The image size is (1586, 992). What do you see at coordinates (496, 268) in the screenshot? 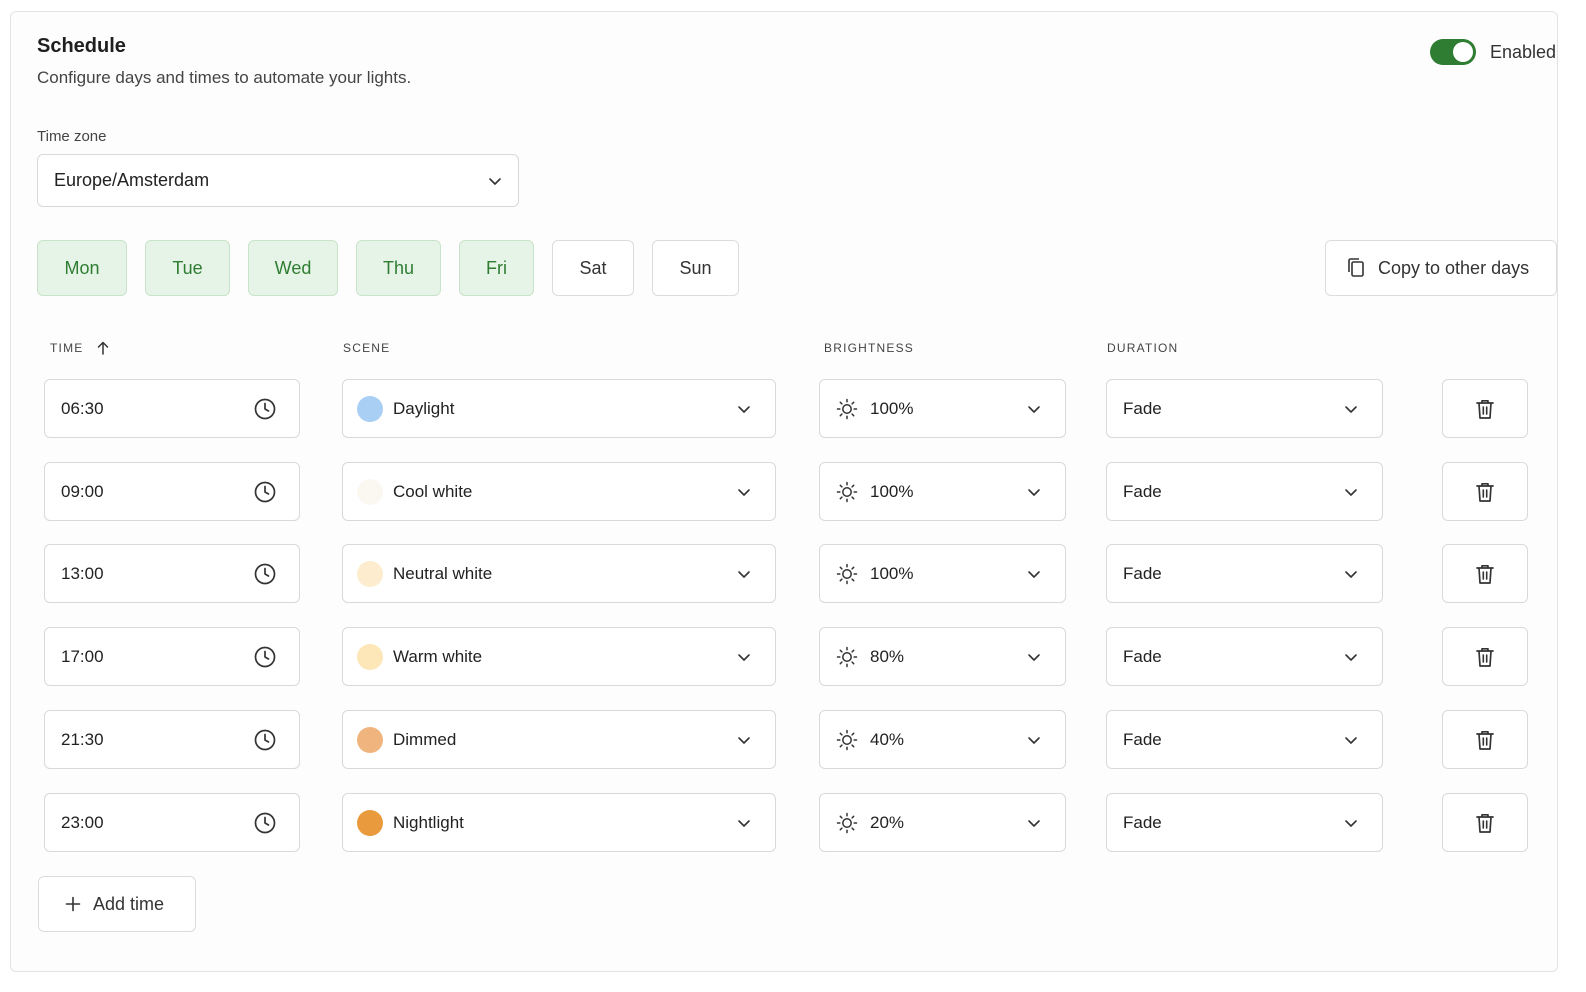
I see `day-fri: Fri` at bounding box center [496, 268].